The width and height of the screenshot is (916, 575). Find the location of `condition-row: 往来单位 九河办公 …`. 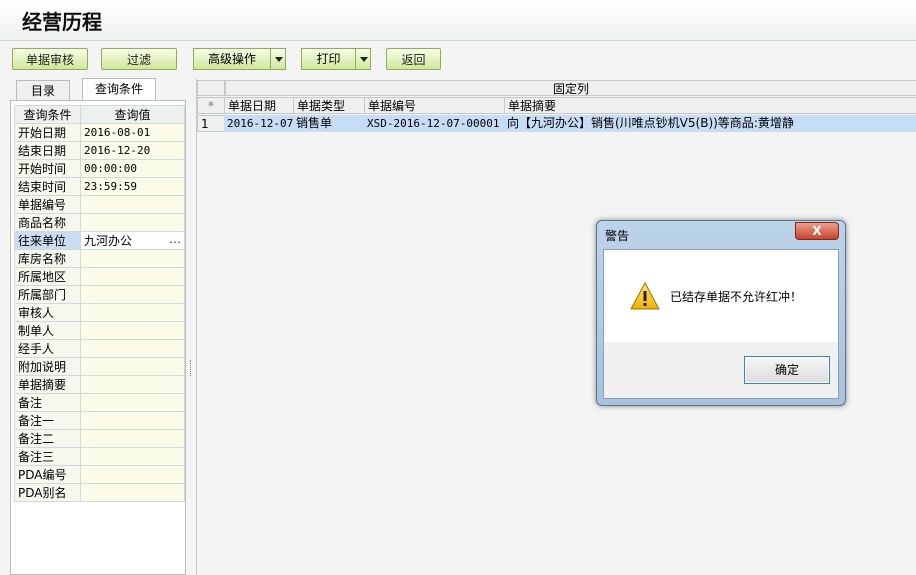

condition-row: 往来单位 九河办公 … is located at coordinates (99, 240).